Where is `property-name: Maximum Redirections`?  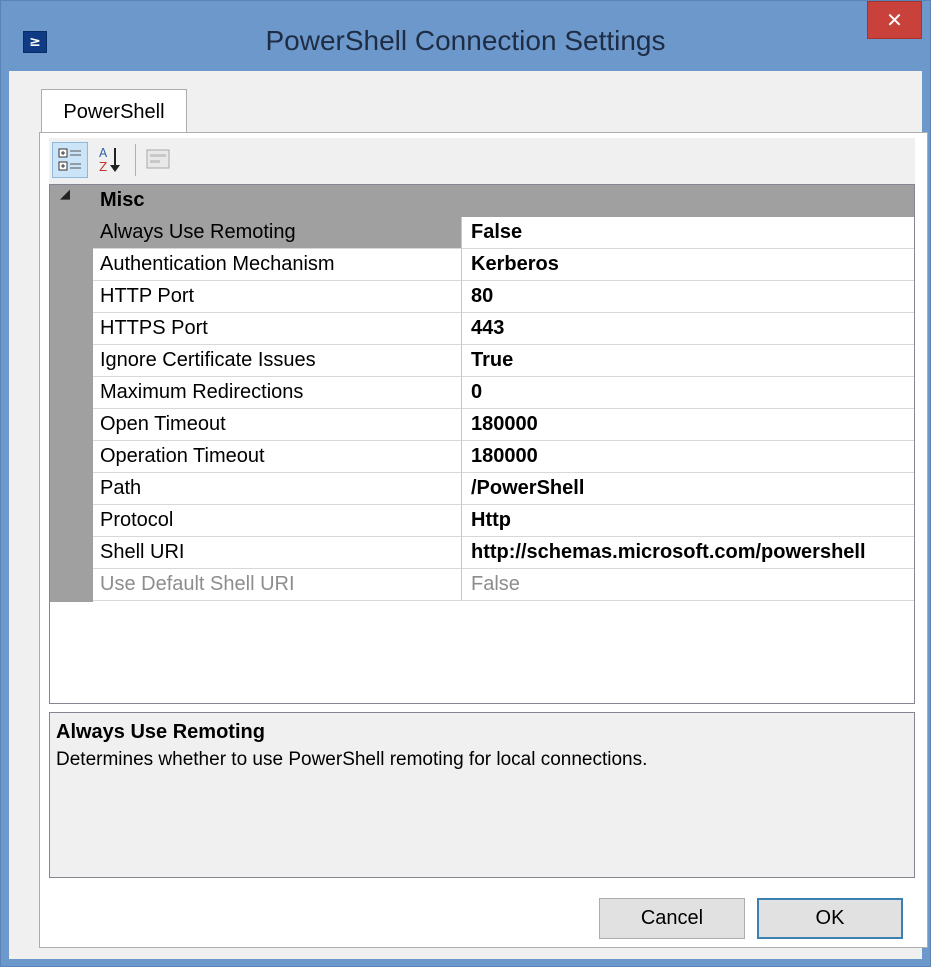
property-name: Maximum Redirections is located at coordinates (277, 393).